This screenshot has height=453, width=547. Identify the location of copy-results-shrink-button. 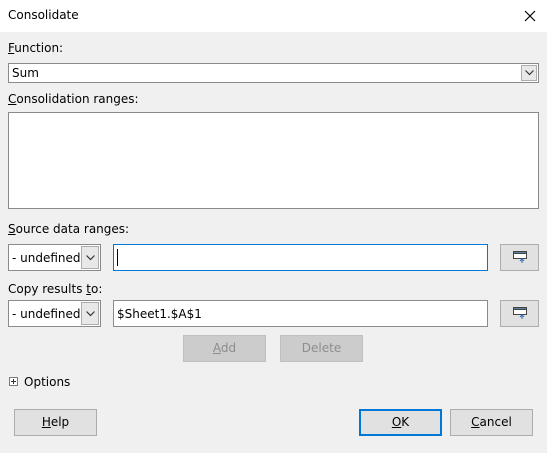
(519, 313).